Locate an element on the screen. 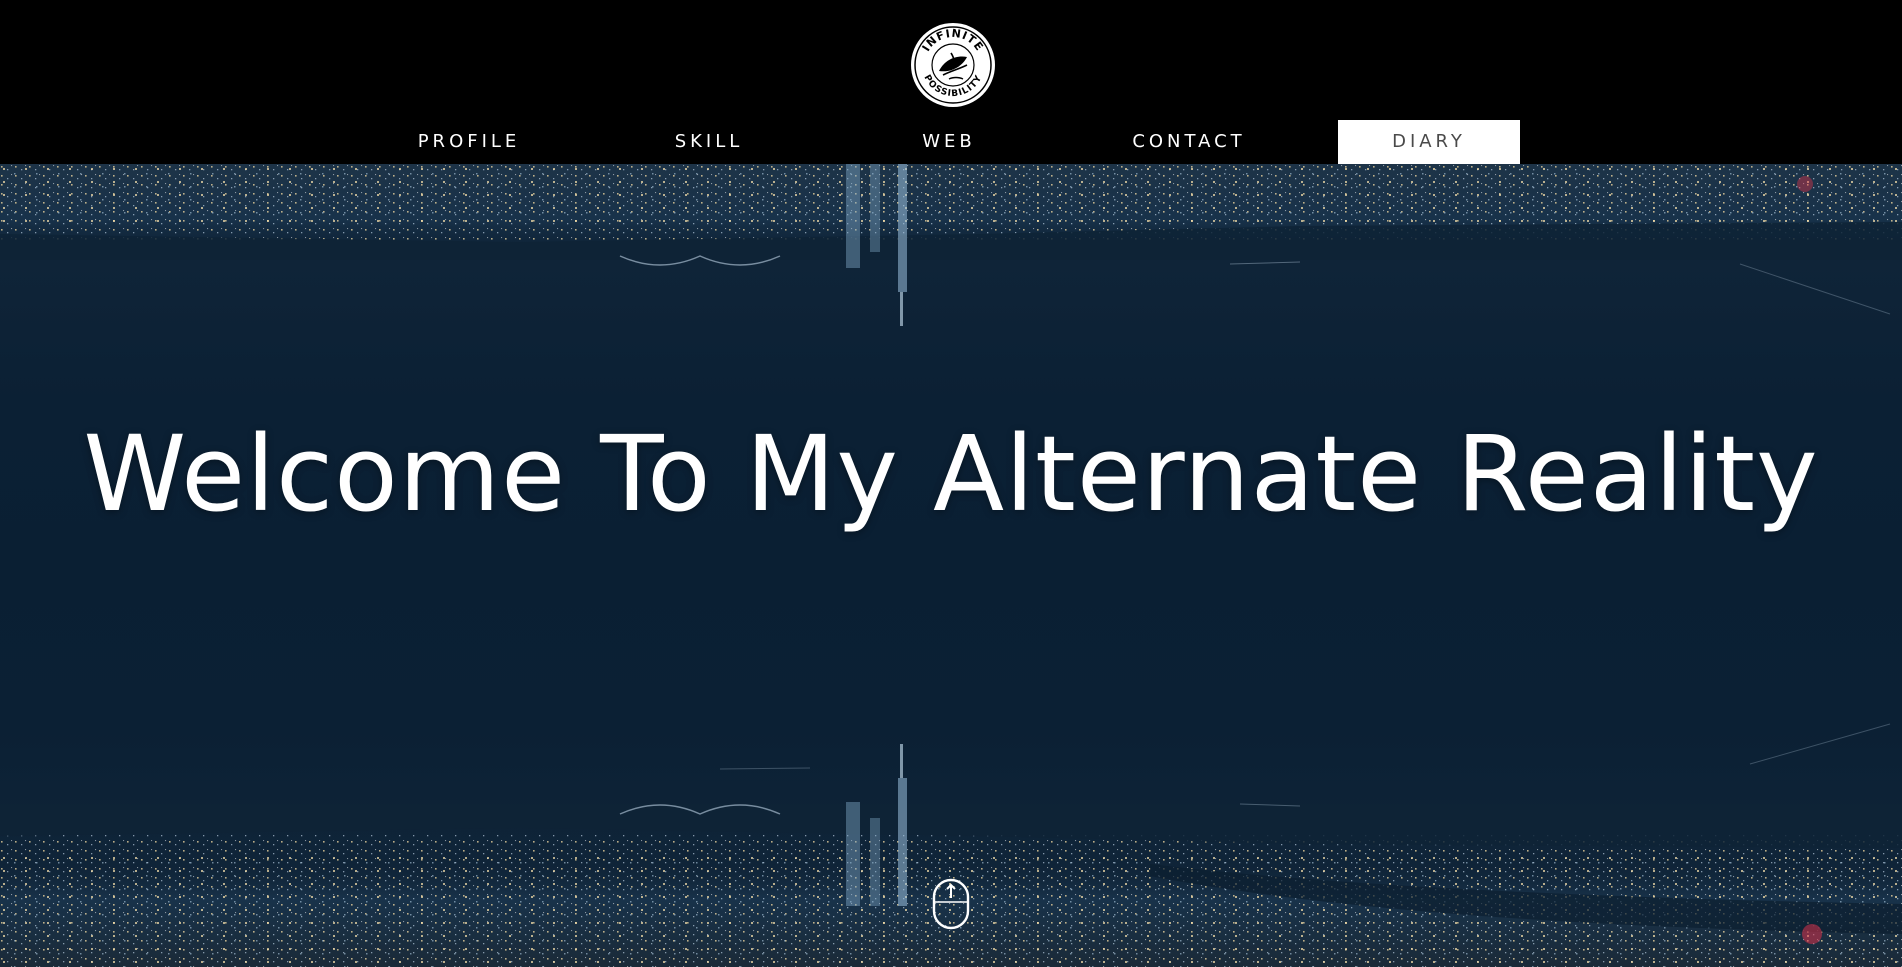  main-nav: PROFILE SKILL WEB CONTACT DIARY is located at coordinates (951, 142).